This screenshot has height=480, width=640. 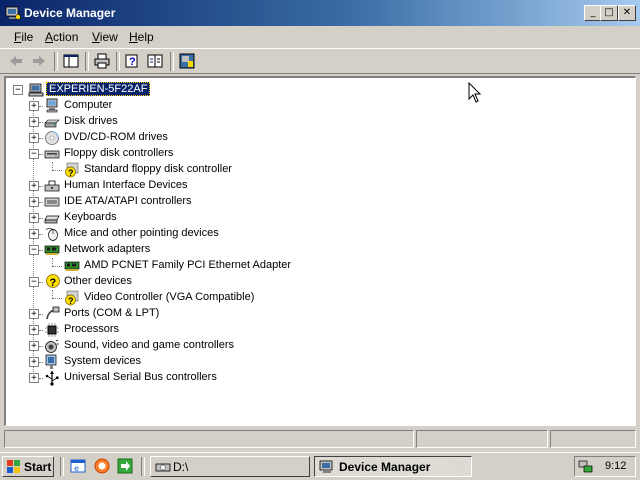 I want to click on desktop-icon, so click(x=125, y=466).